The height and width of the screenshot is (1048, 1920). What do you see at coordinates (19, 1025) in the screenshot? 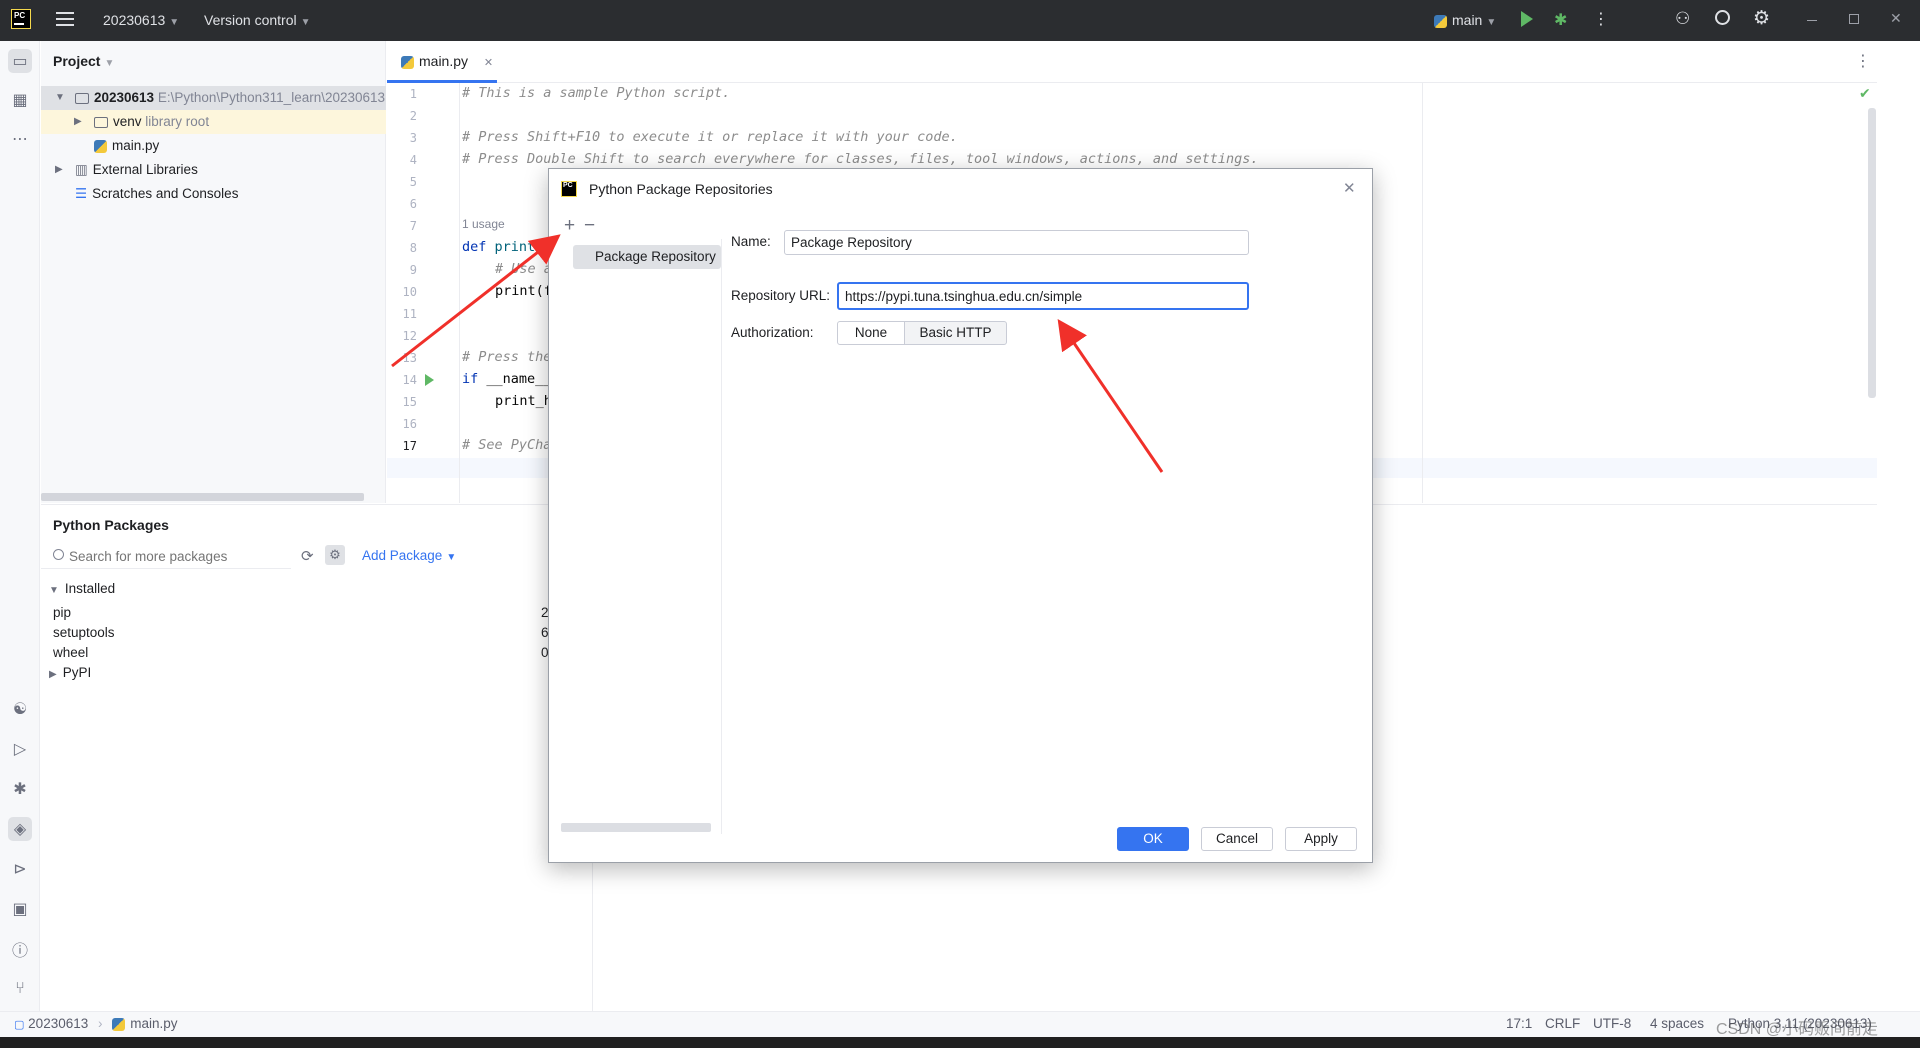
I see `module-icon: ▢` at bounding box center [19, 1025].